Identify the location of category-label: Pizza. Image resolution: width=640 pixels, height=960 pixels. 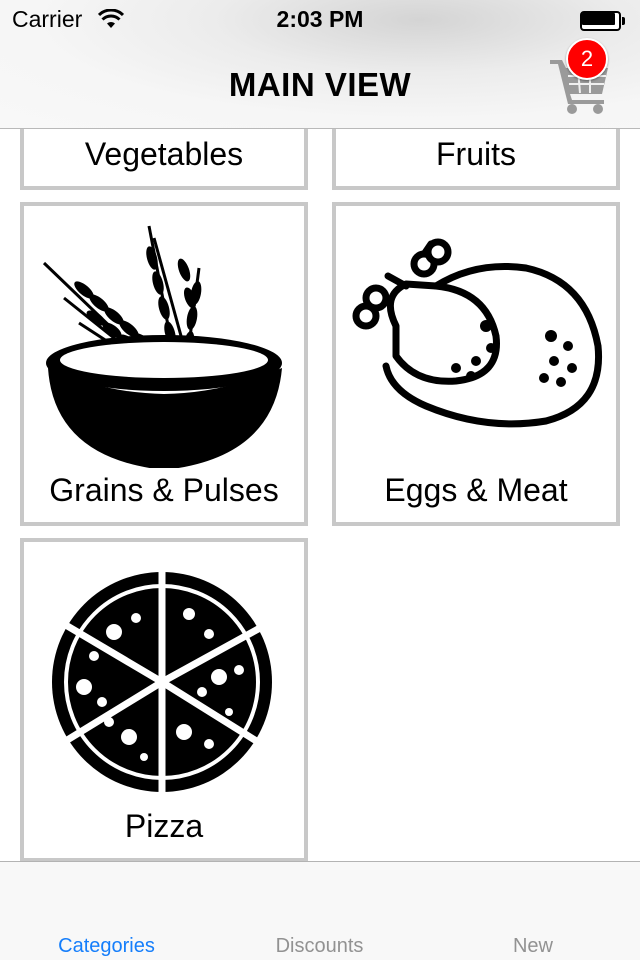
(164, 826).